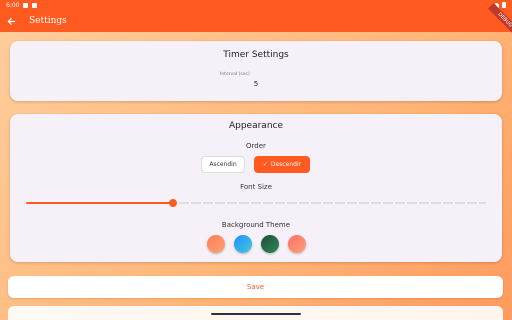 This screenshot has height=320, width=512. What do you see at coordinates (256, 126) in the screenshot?
I see `appearance-title: Appearance` at bounding box center [256, 126].